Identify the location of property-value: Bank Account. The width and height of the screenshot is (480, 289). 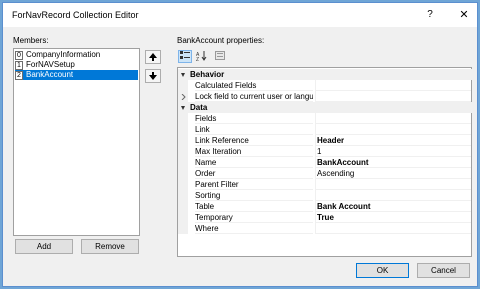
(393, 206).